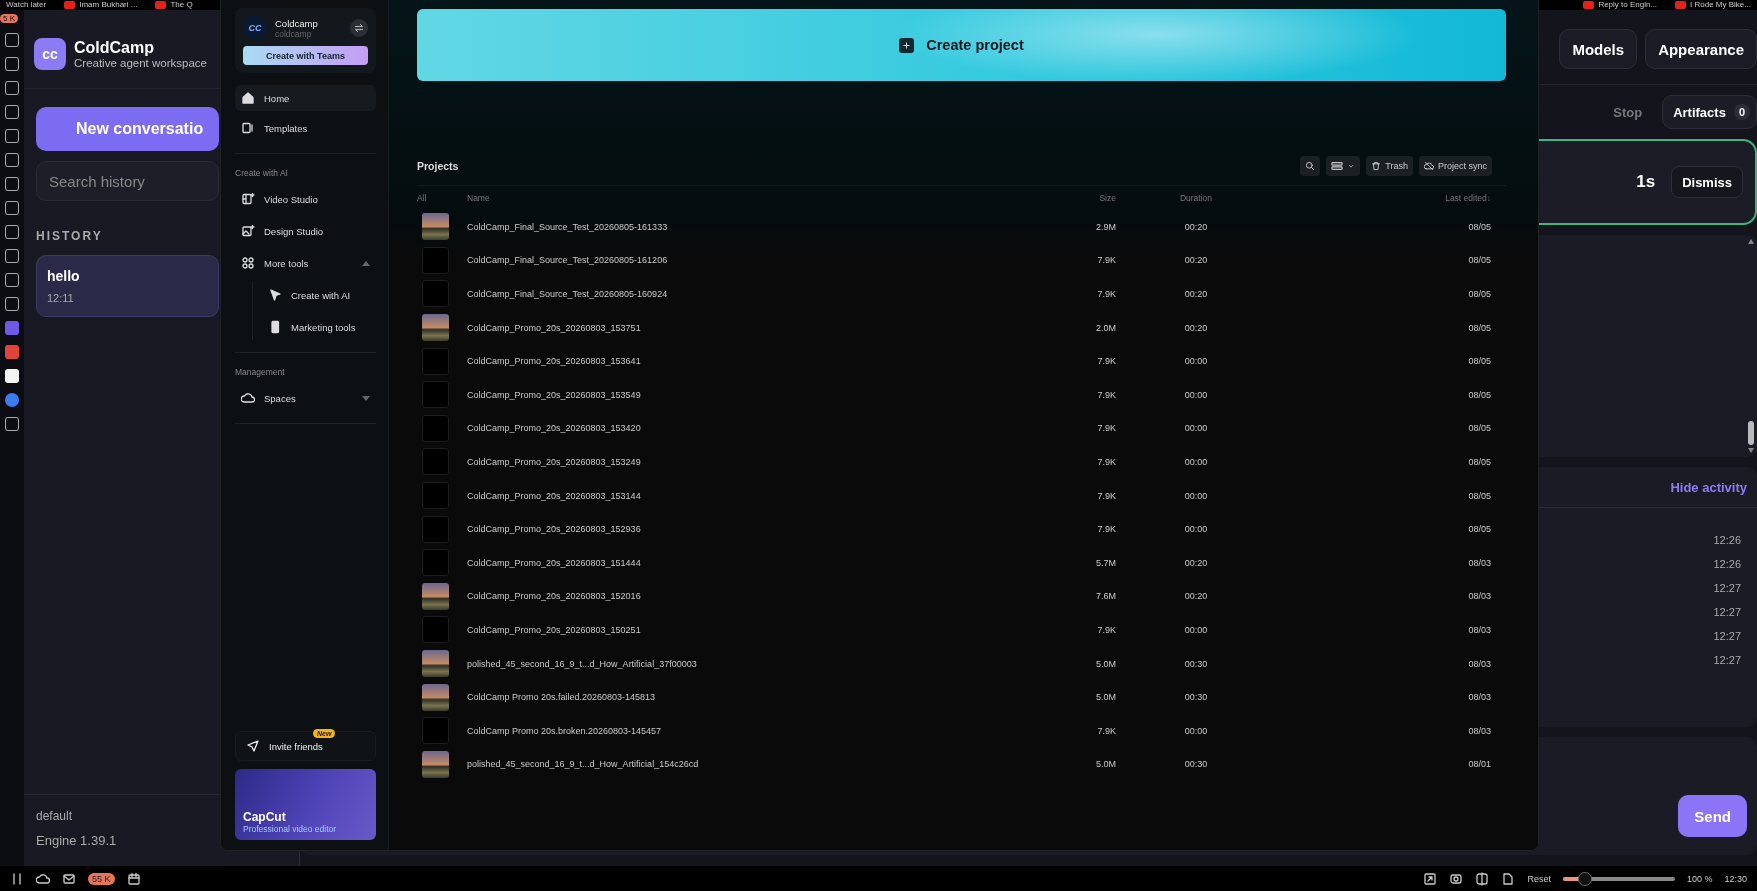 The height and width of the screenshot is (891, 1757). Describe the element at coordinates (305, 398) in the screenshot. I see `nav-item: Spaces` at that location.